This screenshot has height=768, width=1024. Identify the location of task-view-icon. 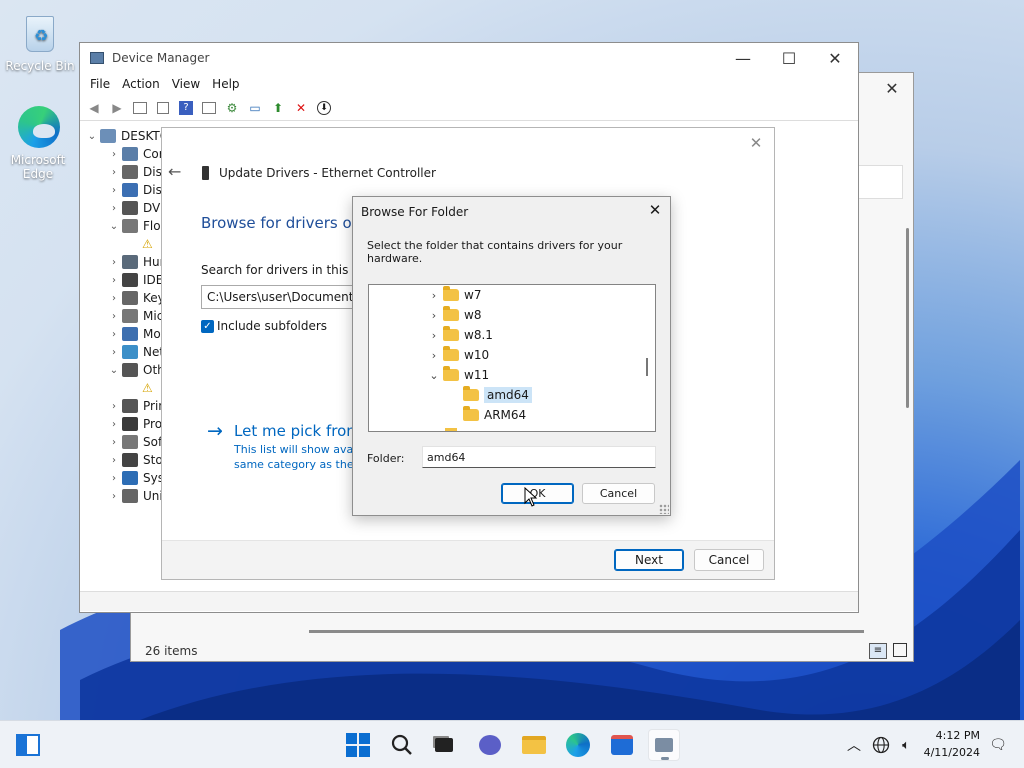
(444, 745).